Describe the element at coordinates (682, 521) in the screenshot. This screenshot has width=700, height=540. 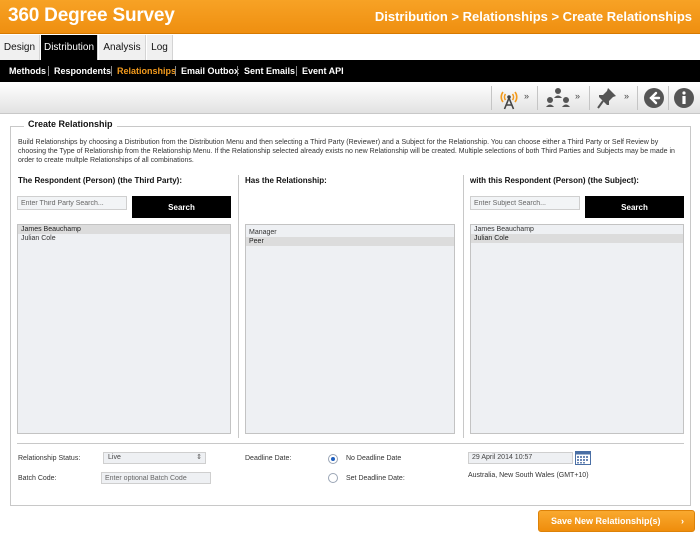
I see `chevron-right-icon: ›` at that location.